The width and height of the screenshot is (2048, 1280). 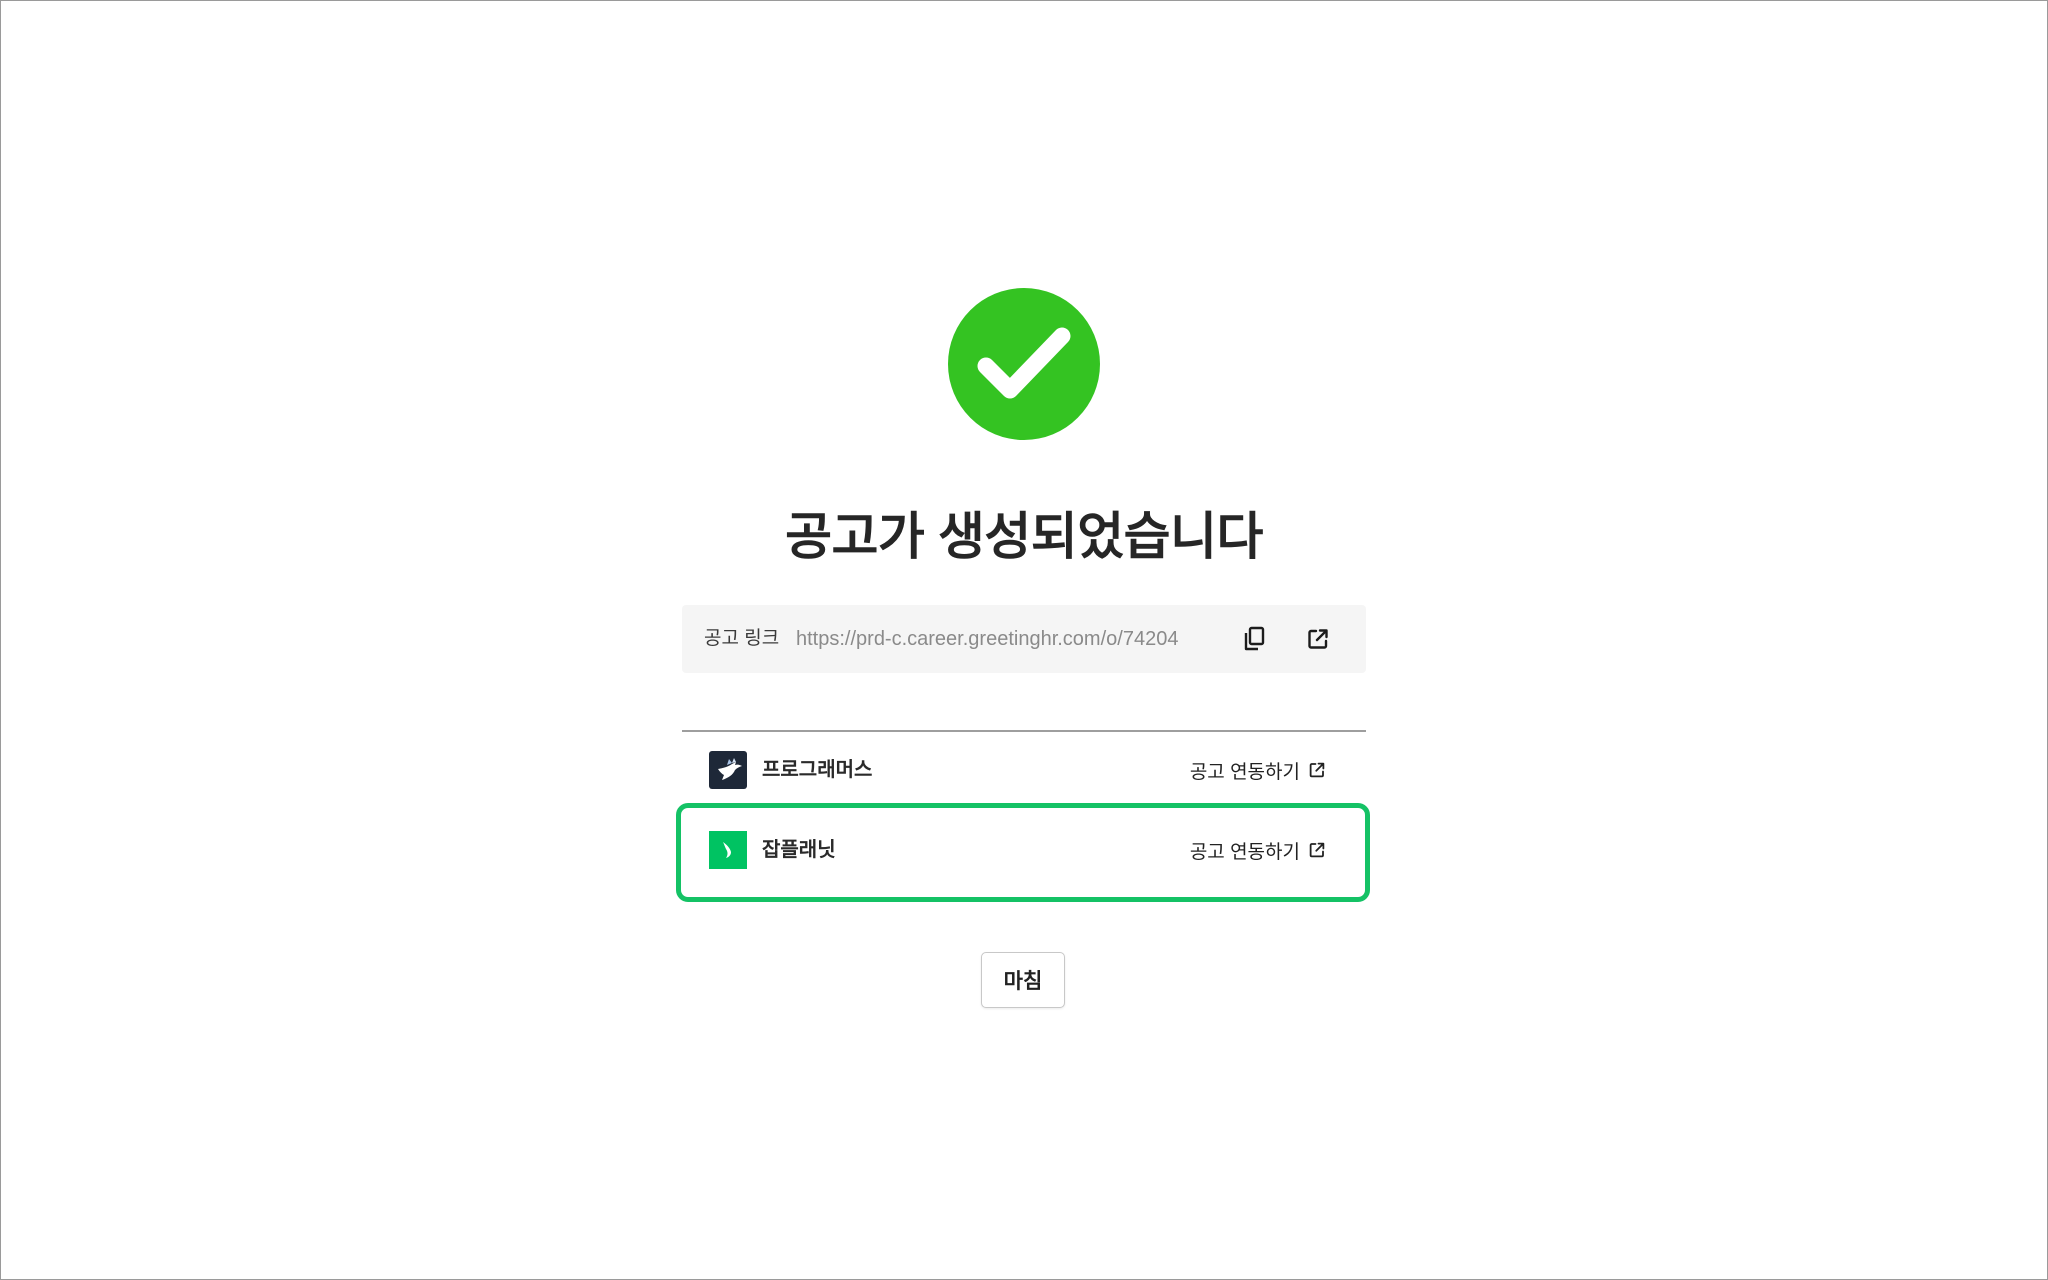 I want to click on page-title: 공고가 생성되었습니다, so click(x=1024, y=536).